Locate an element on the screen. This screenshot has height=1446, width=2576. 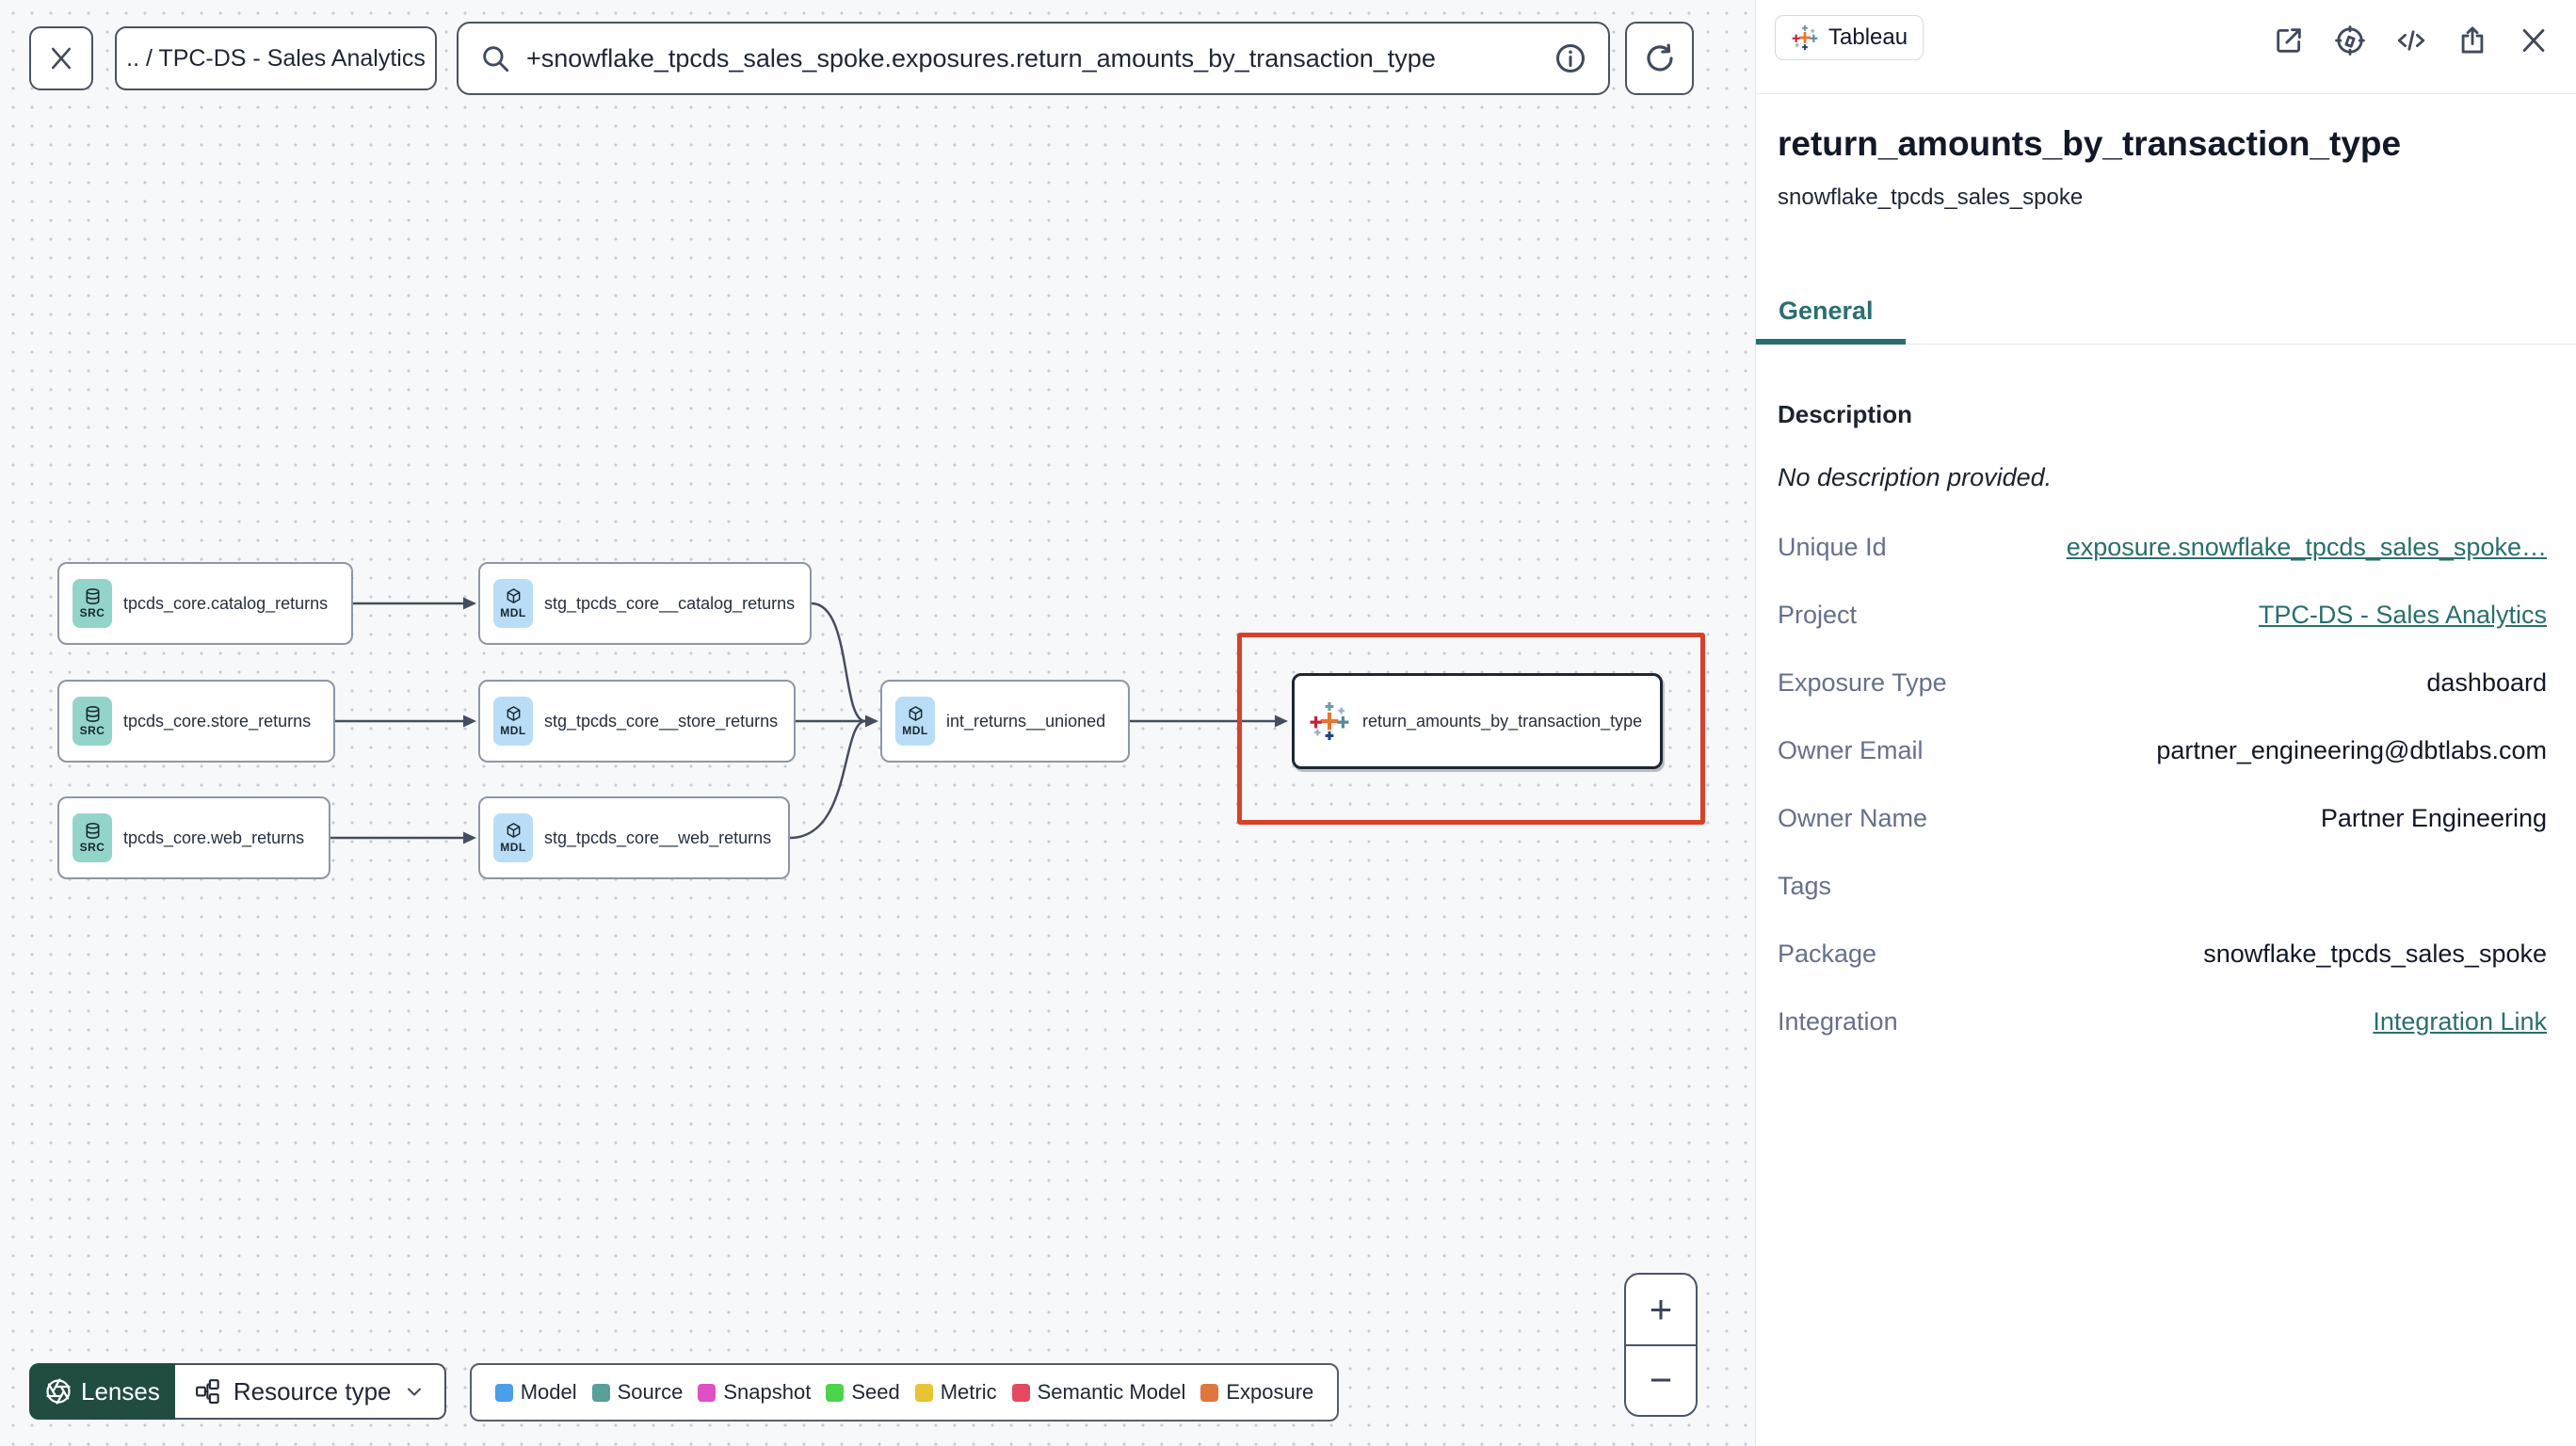
canvas-zoom-controls: + − is located at coordinates (1661, 1345).